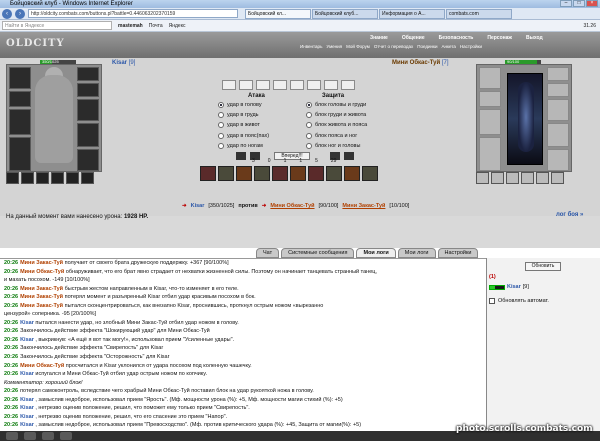 The width and height of the screenshot is (600, 441). Describe the element at coordinates (519, 301) in the screenshot. I see `auto-refresh: Обновлять автомат.` at that location.